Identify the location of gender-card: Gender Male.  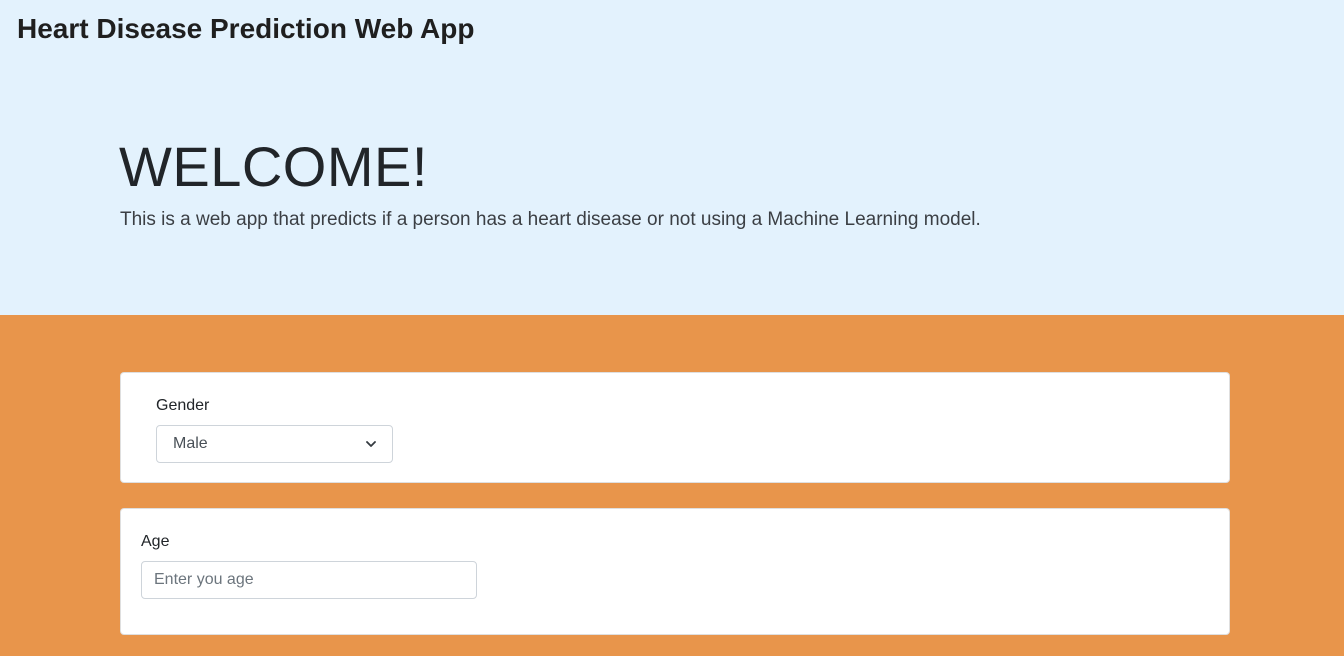
(675, 427).